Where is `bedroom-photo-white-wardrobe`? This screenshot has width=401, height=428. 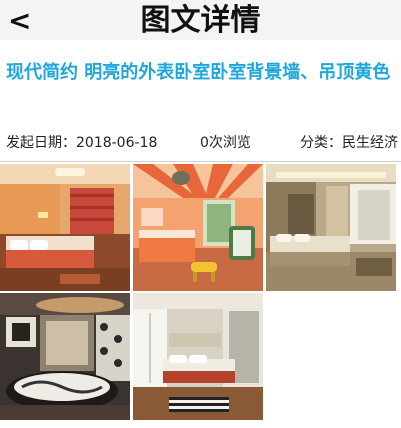
bedroom-photo-white-wardrobe is located at coordinates (198, 356).